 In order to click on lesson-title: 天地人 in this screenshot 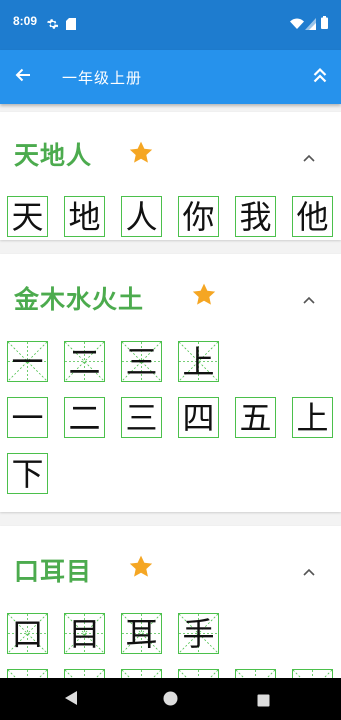, I will do `click(53, 155)`.